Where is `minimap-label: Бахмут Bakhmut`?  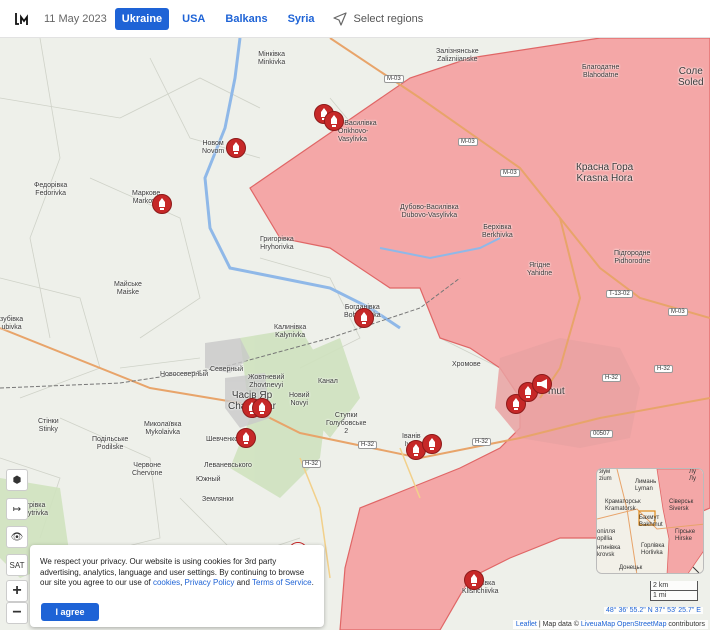 minimap-label: Бахмут Bakhmut is located at coordinates (651, 521).